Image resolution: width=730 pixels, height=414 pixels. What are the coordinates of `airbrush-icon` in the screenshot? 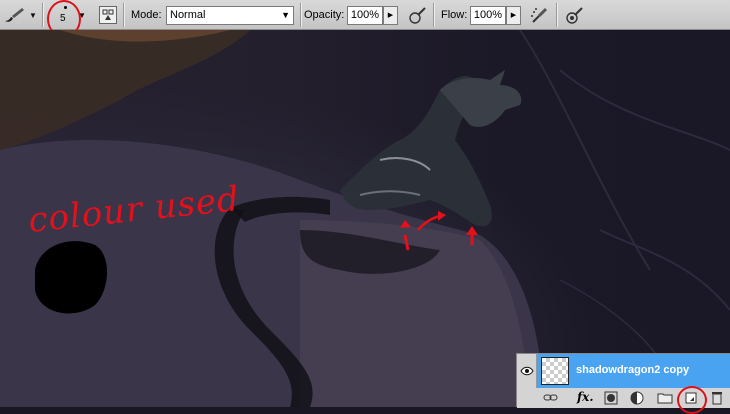 It's located at (540, 16).